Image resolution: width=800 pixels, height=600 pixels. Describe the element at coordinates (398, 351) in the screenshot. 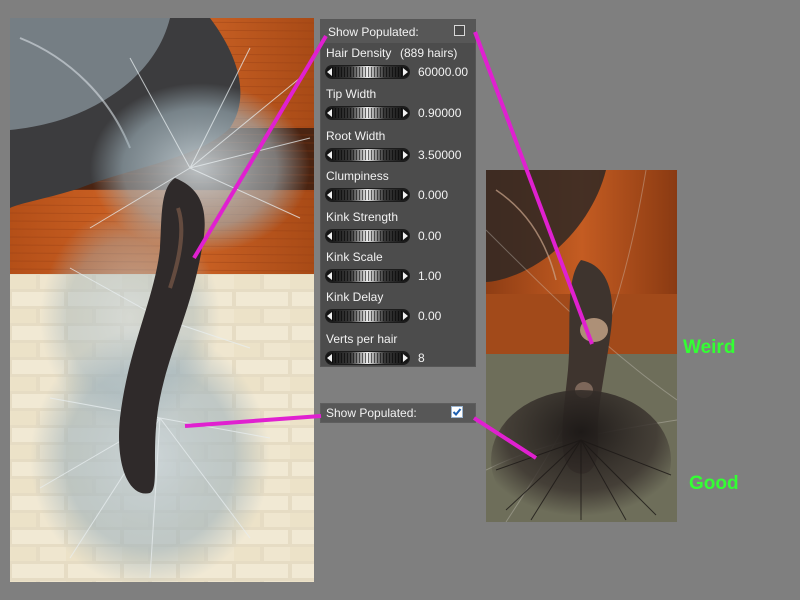

I see `param-verts-per-hair: Verts per hair 8` at that location.